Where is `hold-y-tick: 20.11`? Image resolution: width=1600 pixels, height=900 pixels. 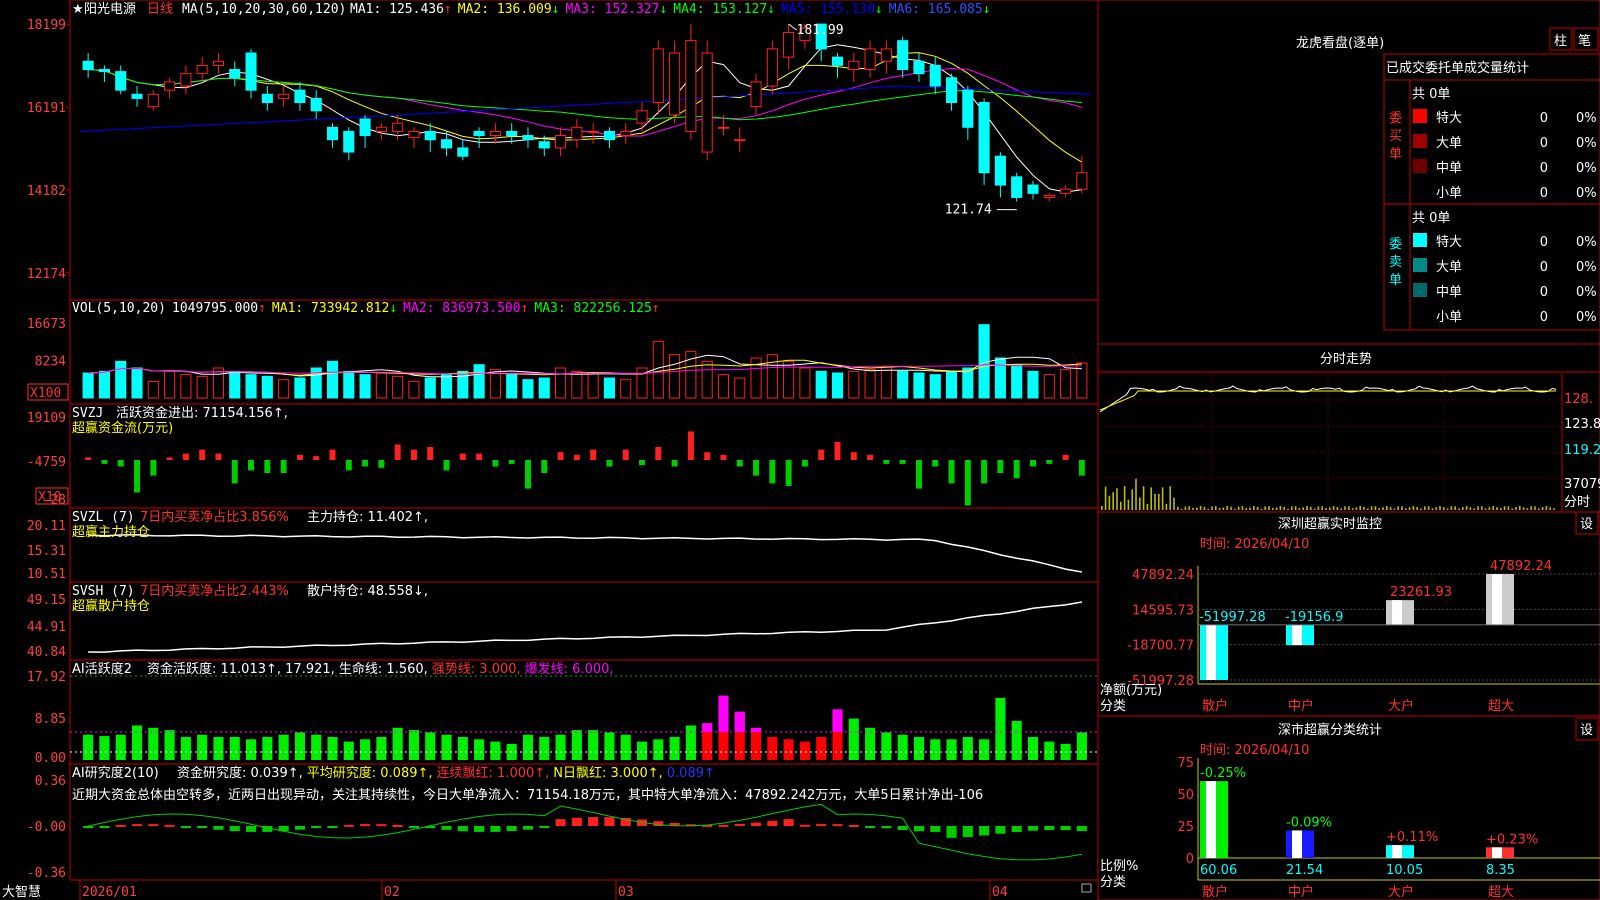
hold-y-tick: 20.11 is located at coordinates (46, 526).